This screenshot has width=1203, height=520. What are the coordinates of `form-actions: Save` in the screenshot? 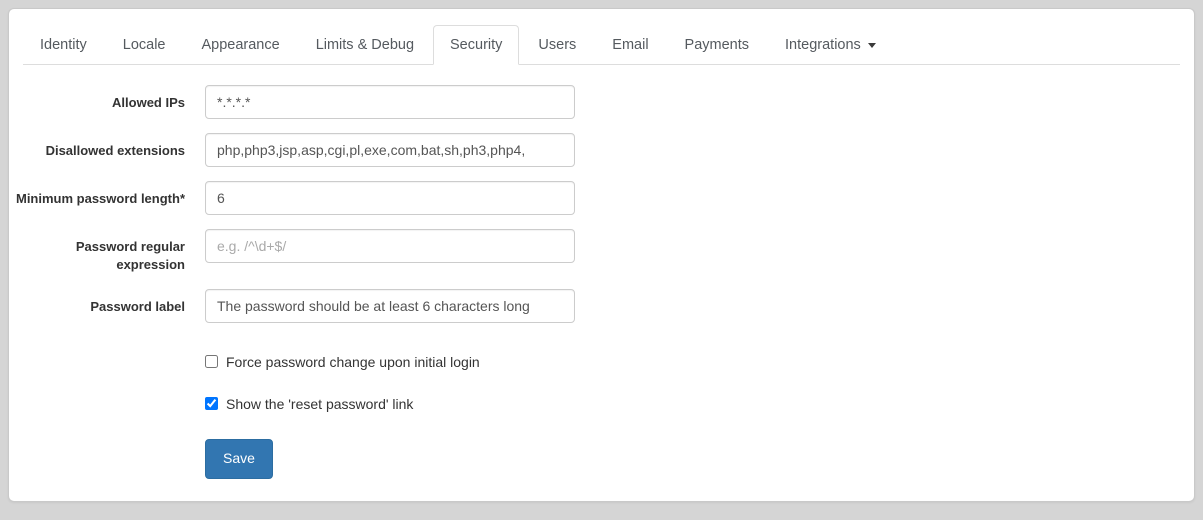 It's located at (699, 458).